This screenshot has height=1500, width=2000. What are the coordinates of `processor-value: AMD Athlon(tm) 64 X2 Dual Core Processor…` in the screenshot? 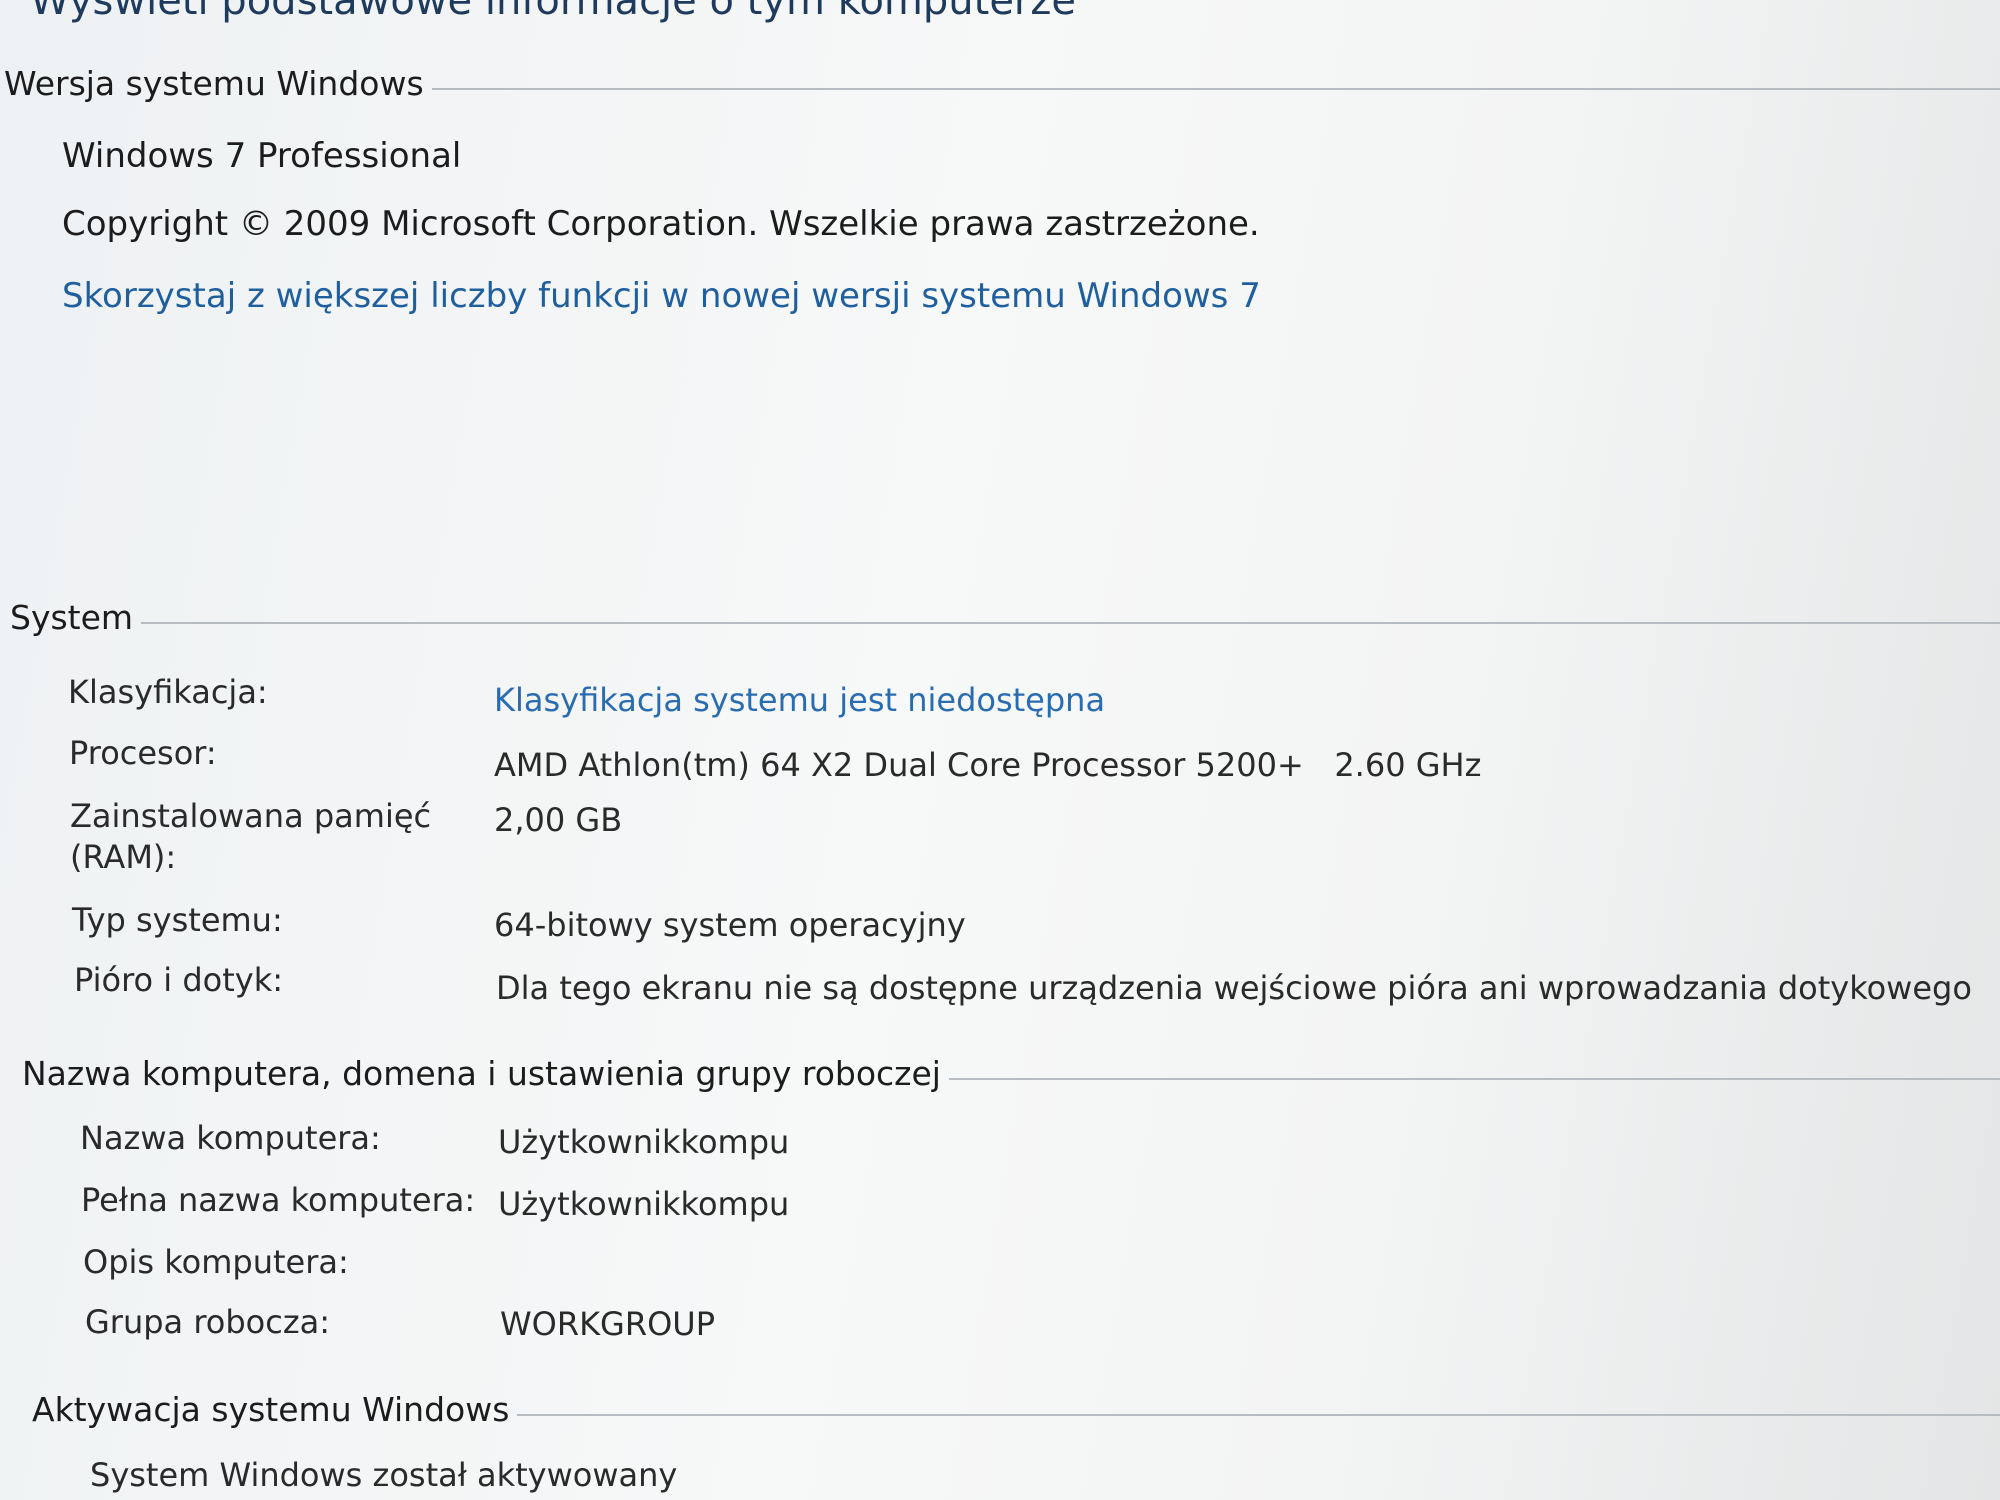 It's located at (988, 765).